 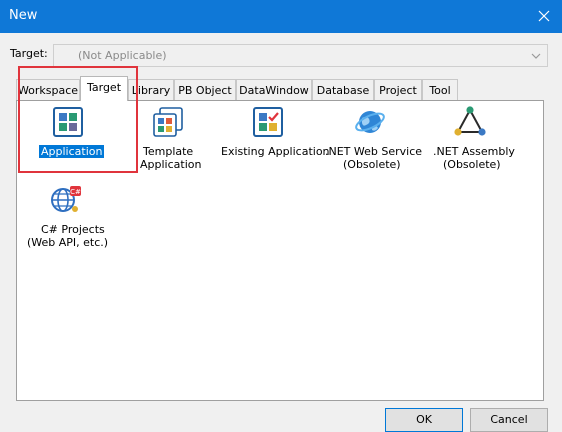 I want to click on tab-label: Target, so click(x=104, y=87).